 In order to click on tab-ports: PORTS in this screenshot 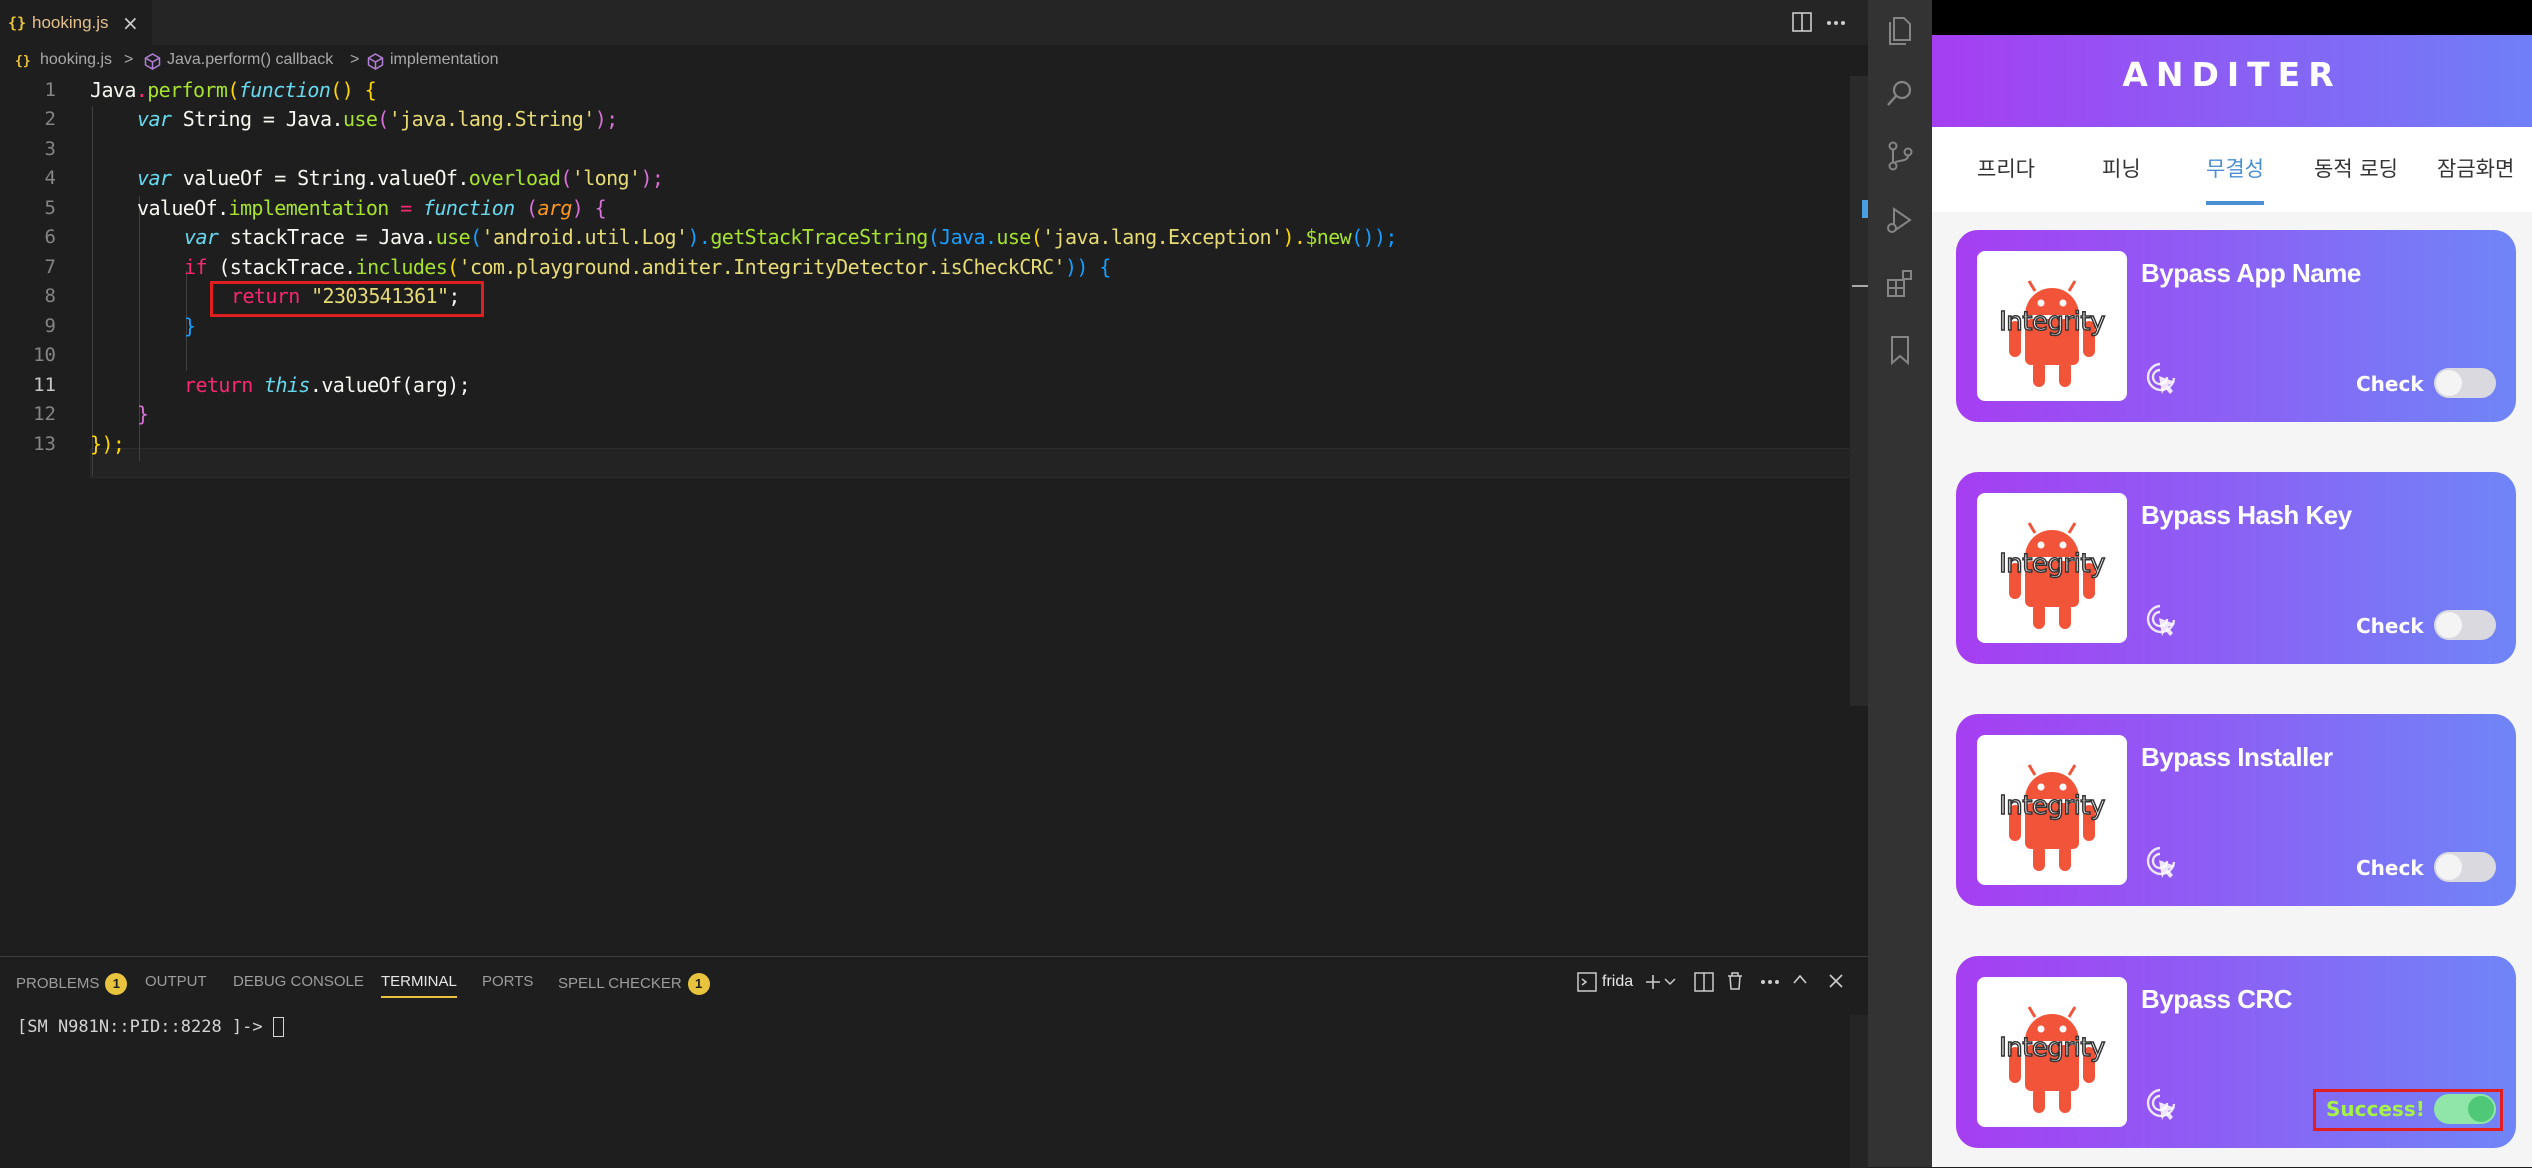, I will do `click(507, 981)`.